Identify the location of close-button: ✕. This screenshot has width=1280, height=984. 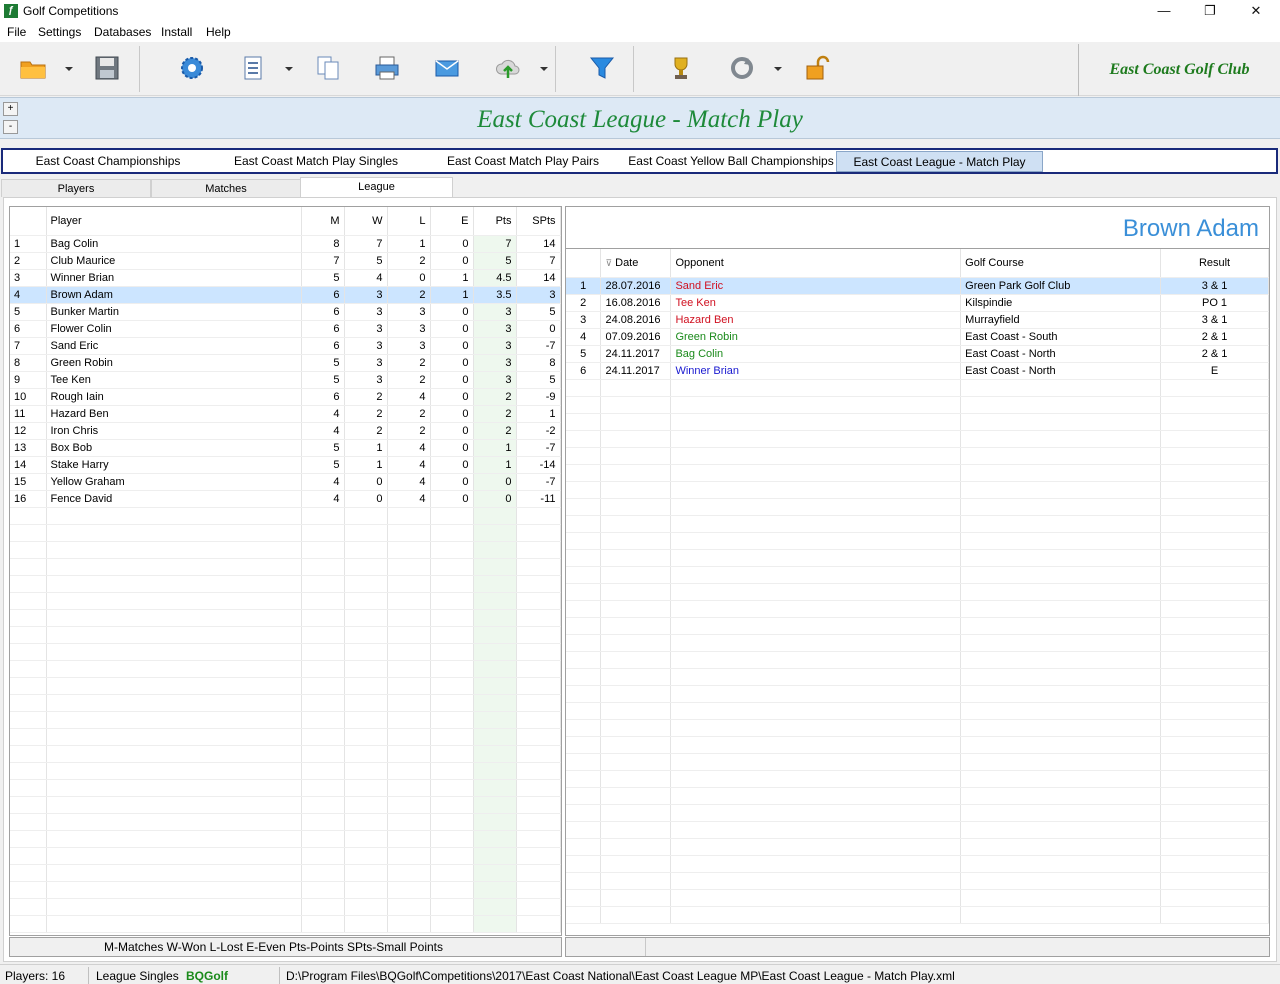
(1256, 11).